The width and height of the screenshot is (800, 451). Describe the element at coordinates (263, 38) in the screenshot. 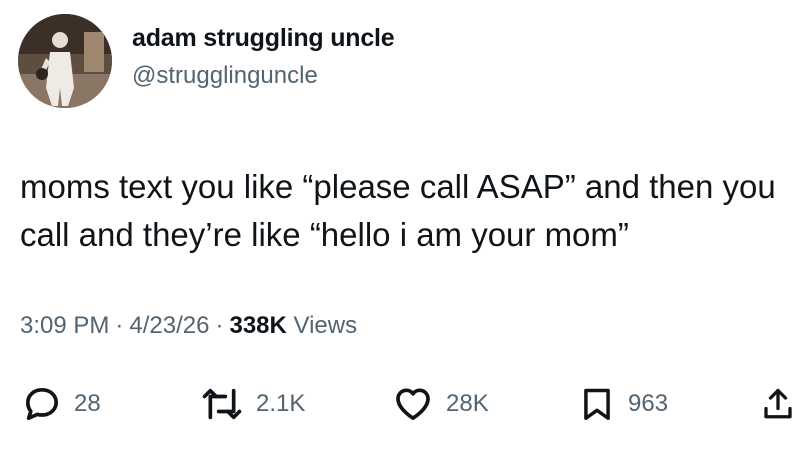

I see `display-name: adam struggling uncle` at that location.